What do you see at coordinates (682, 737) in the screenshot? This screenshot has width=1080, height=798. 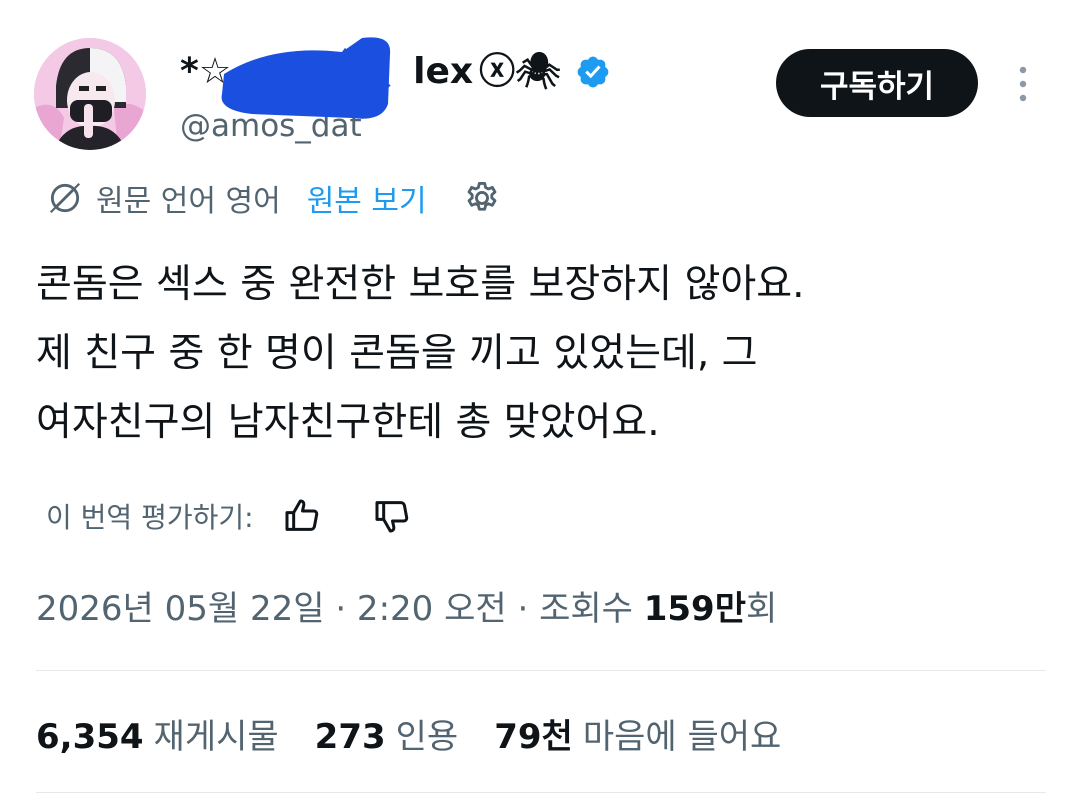 I see `likes-label: 마음에 들어요` at bounding box center [682, 737].